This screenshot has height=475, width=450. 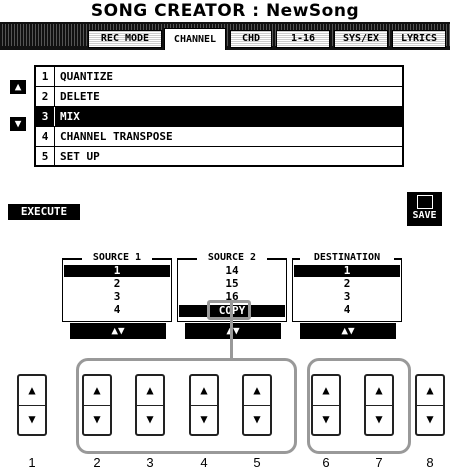 I want to click on triangle-up-icon: ▲, so click(x=18, y=86).